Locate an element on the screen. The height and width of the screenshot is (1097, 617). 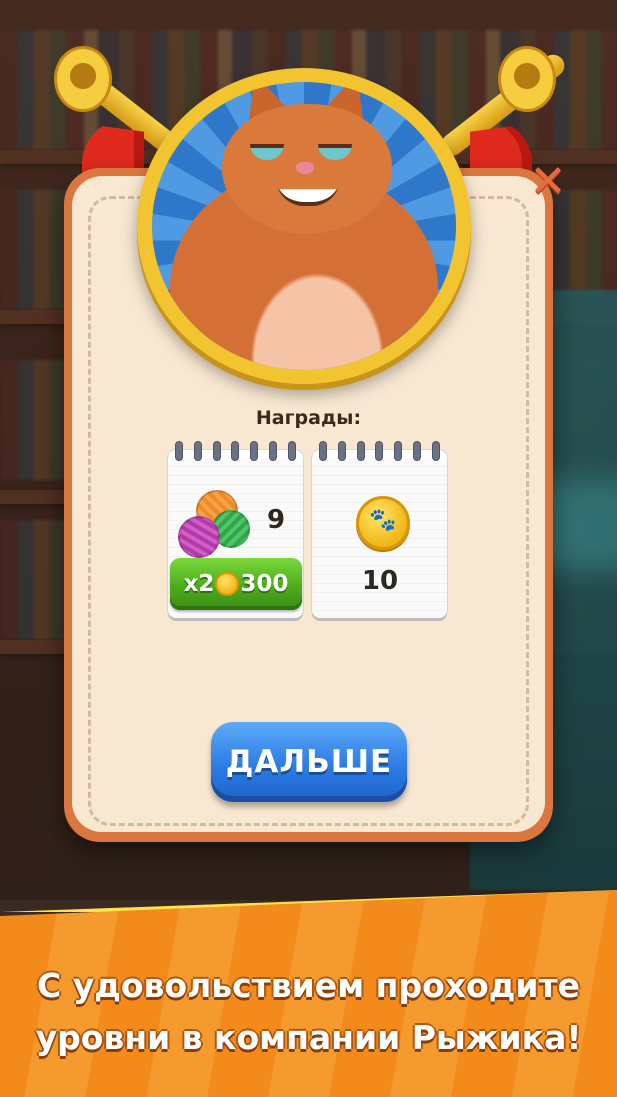
trumpet-bell-right is located at coordinates (527, 79).